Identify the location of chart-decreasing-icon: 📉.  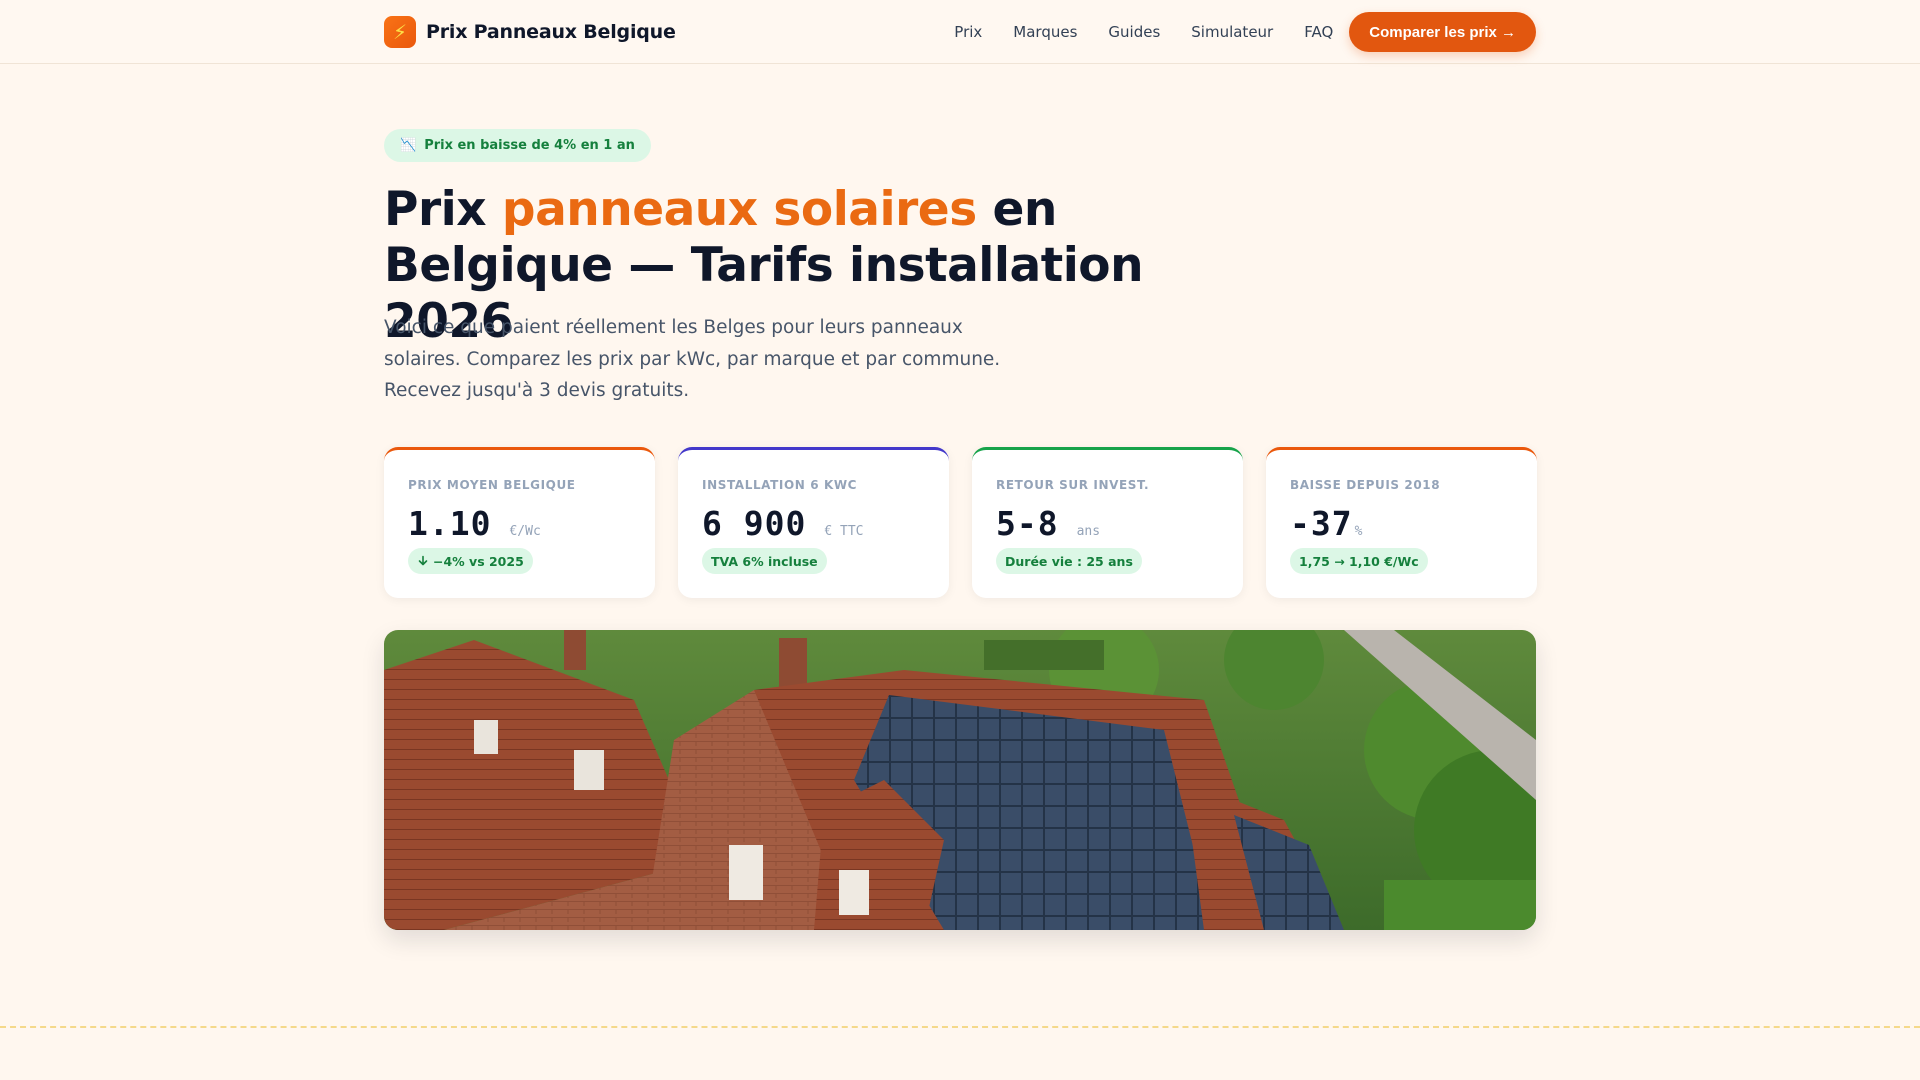
(408, 145).